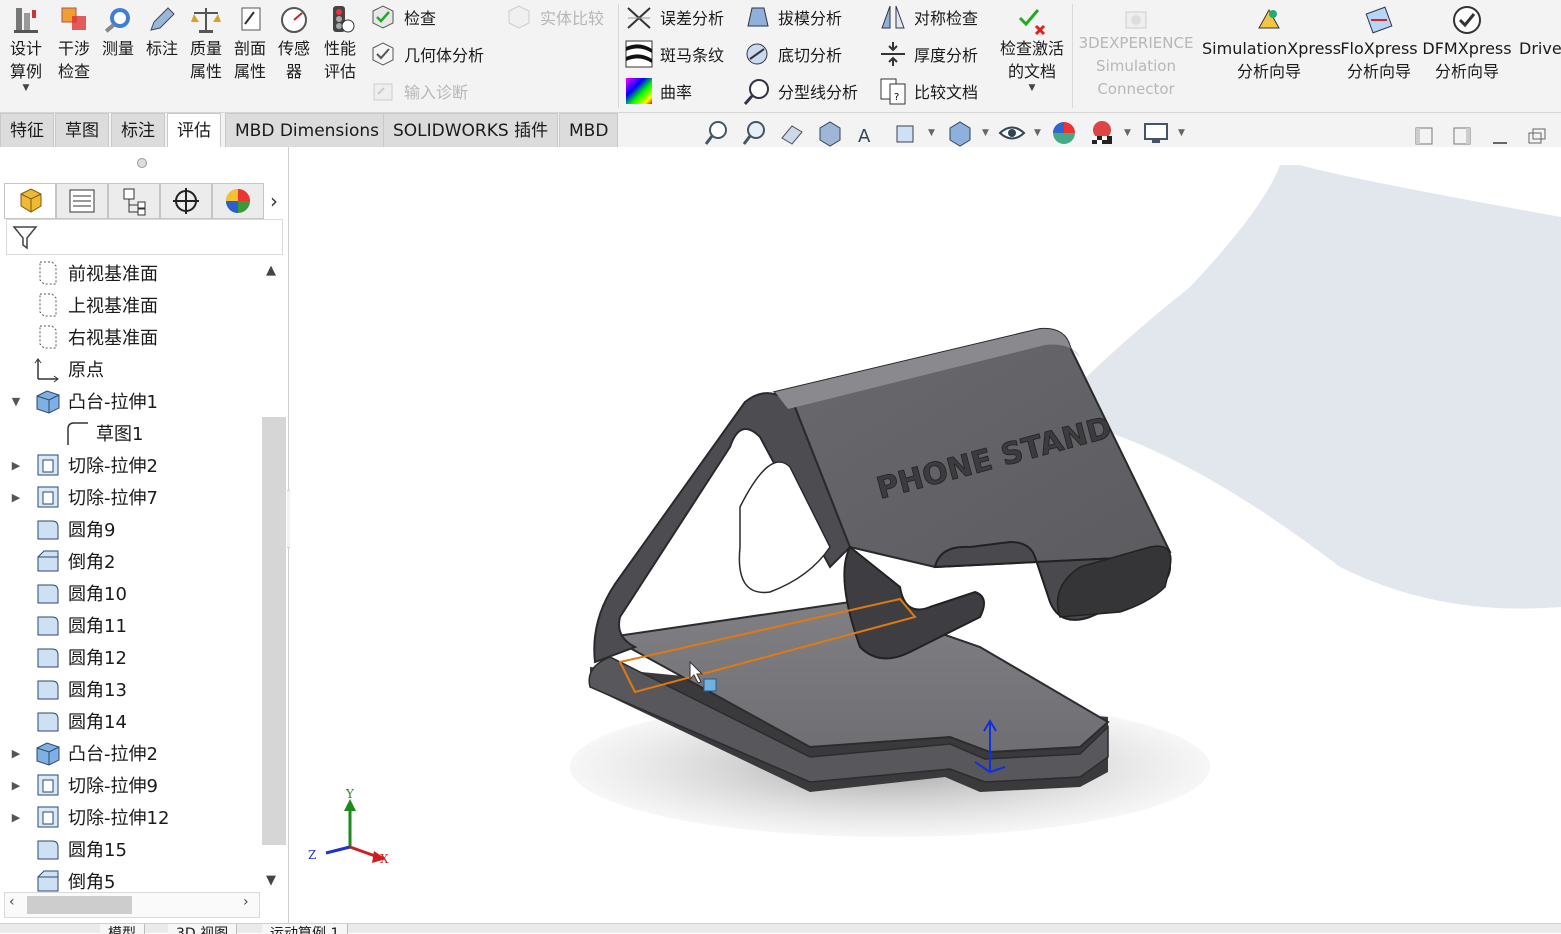 Image resolution: width=1561 pixels, height=934 pixels. I want to click on check-active-document-button: 检查激活 的文档 ▼, so click(1032, 55).